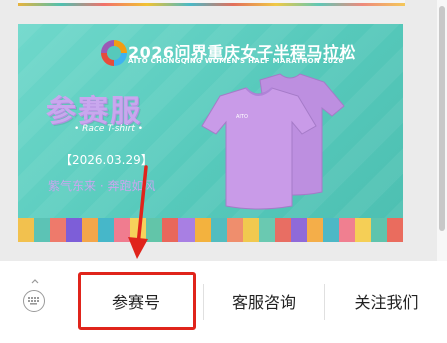 The width and height of the screenshot is (447, 343). I want to click on keyboard-icon, so click(34, 301).